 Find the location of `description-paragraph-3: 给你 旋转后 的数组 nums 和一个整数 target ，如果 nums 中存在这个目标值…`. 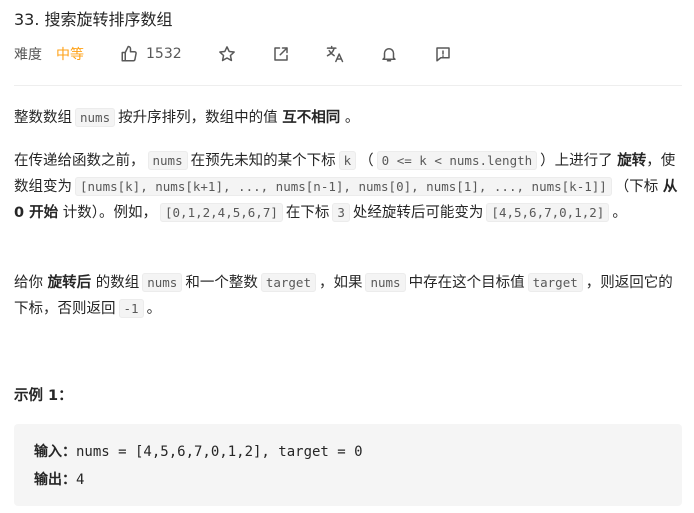

description-paragraph-3: 给你 旋转后 的数组 nums 和一个整数 target ，如果 nums 中存在这个目标值… is located at coordinates (348, 296).